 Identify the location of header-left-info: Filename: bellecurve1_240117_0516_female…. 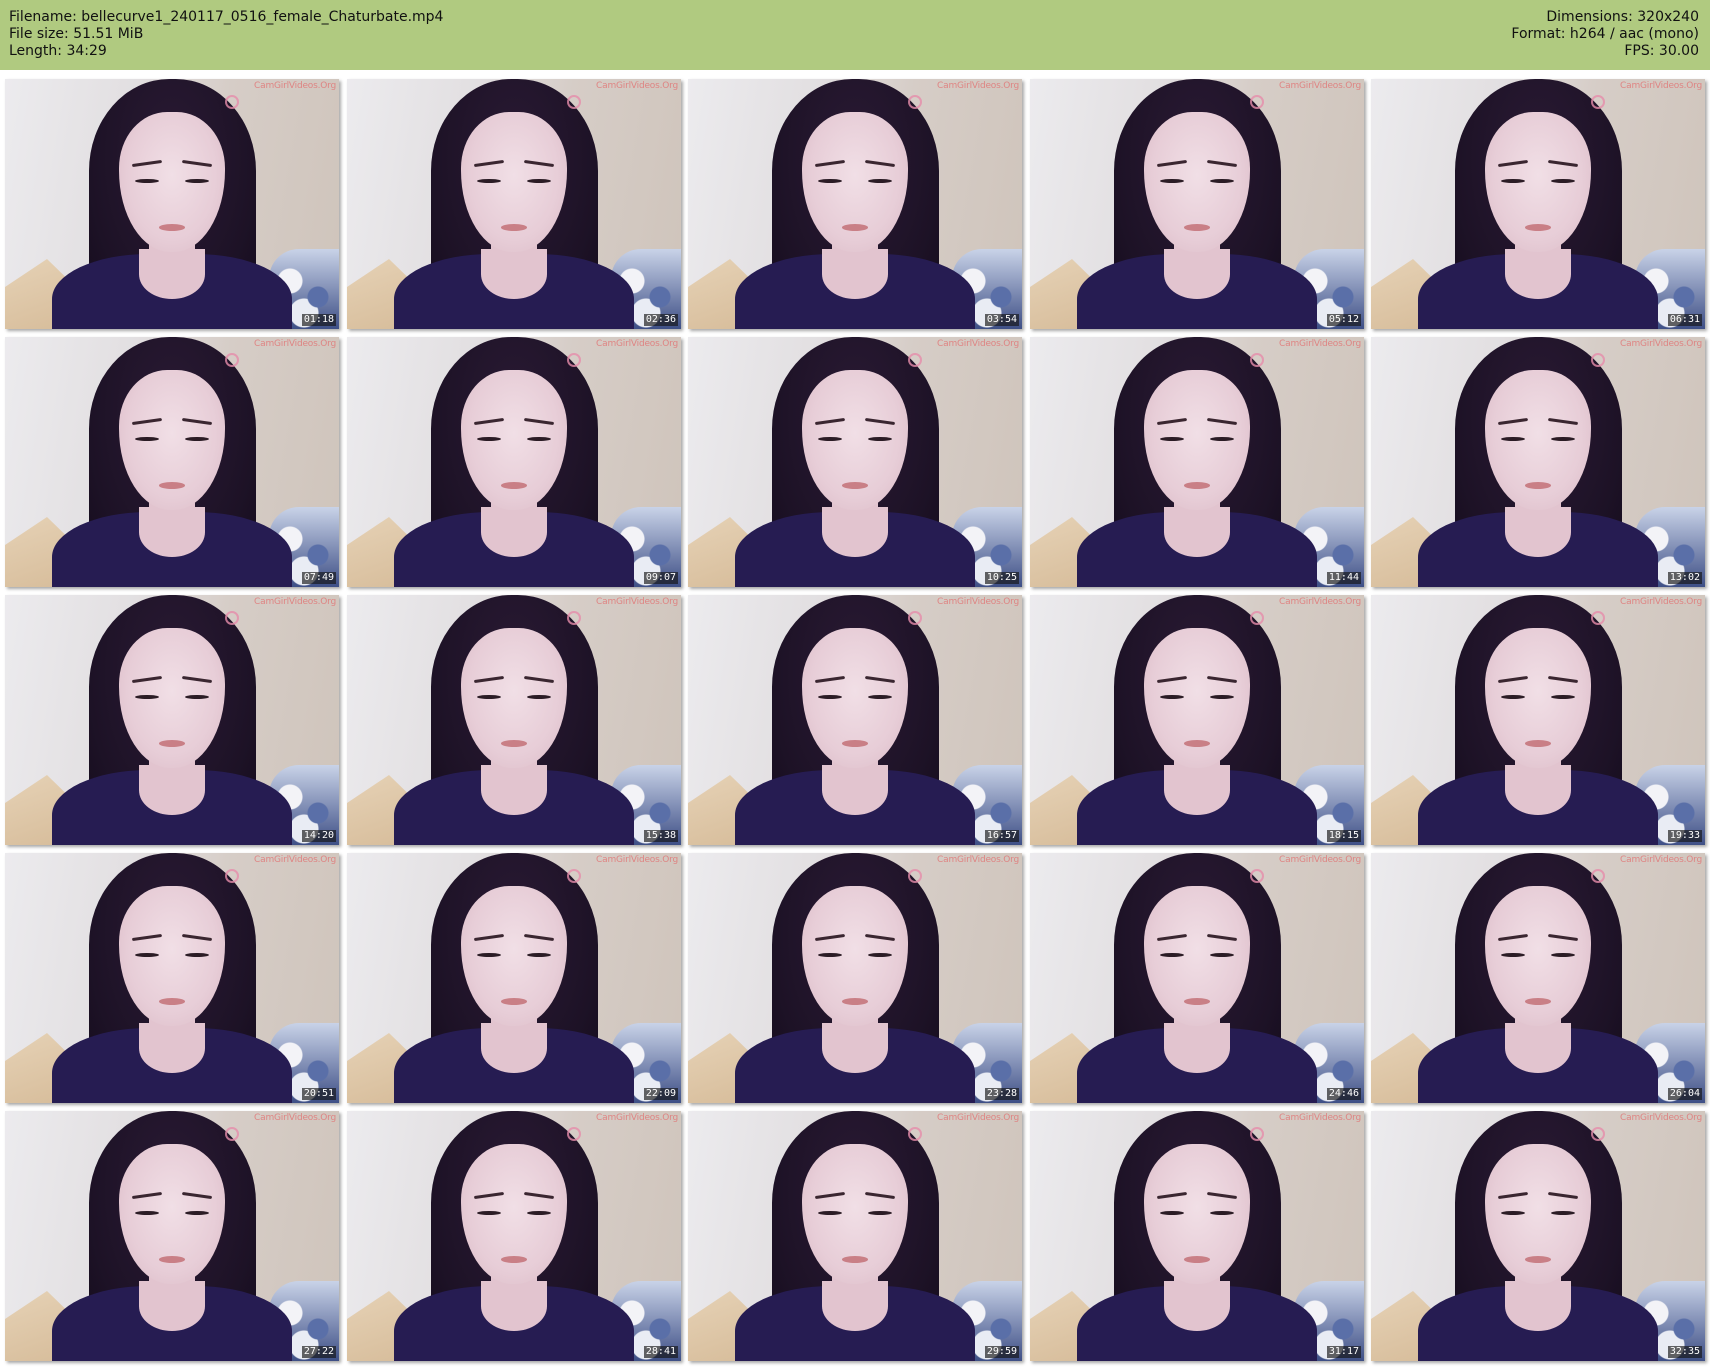
(226, 34).